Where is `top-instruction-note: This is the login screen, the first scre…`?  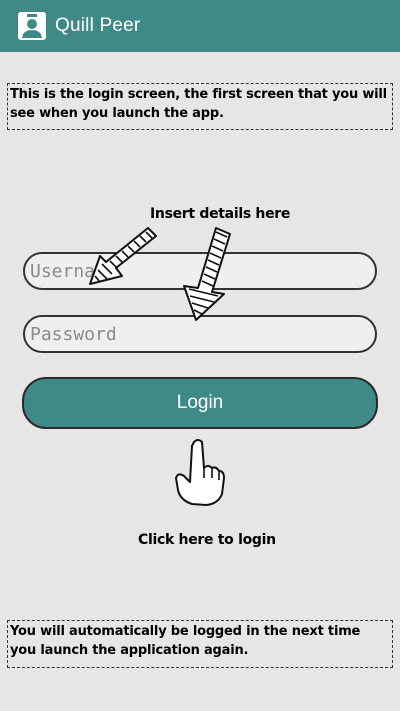 top-instruction-note: This is the login screen, the first scre… is located at coordinates (200, 106).